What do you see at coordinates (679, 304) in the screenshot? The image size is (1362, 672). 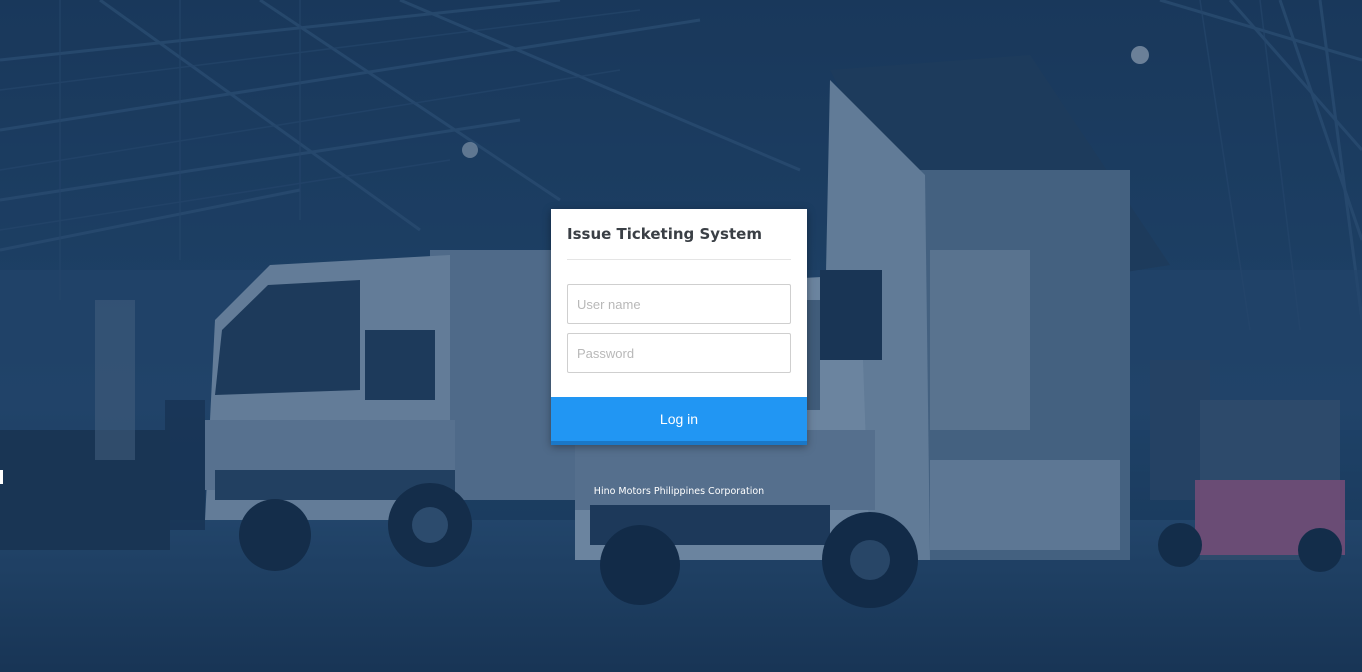 I see `username-input` at bounding box center [679, 304].